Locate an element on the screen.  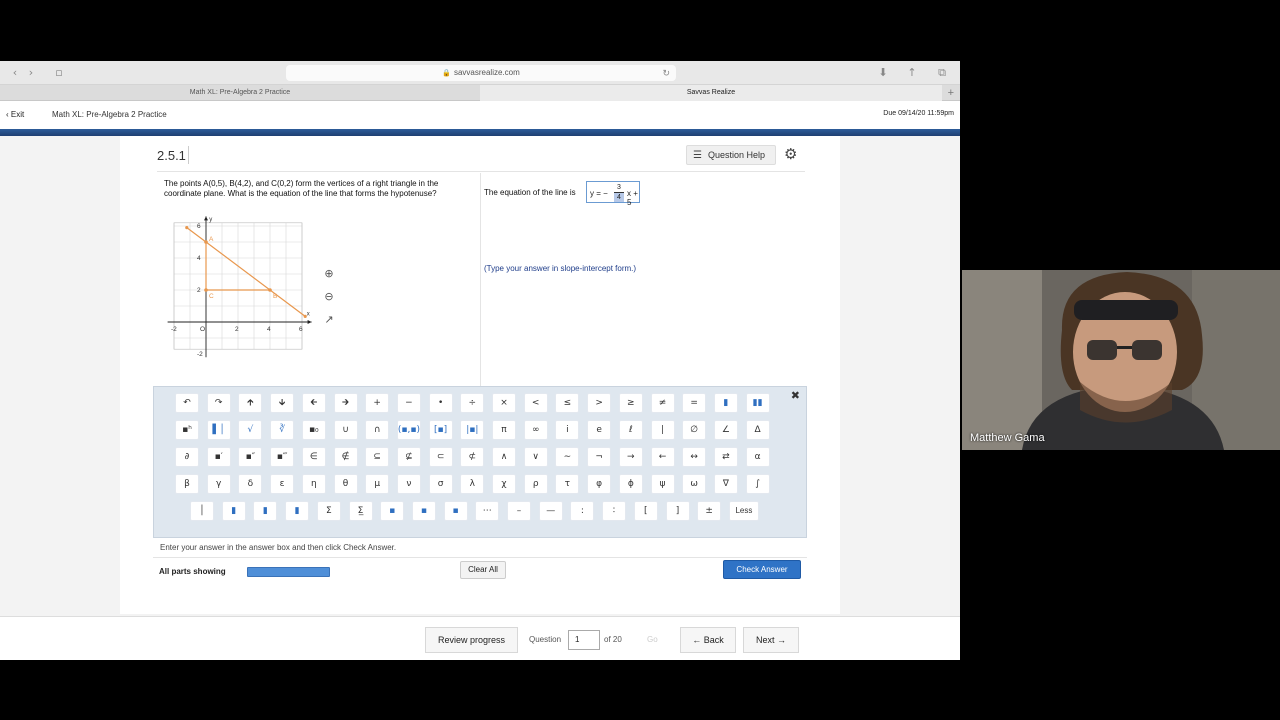
palette-key: ∂ is located at coordinates (187, 457).